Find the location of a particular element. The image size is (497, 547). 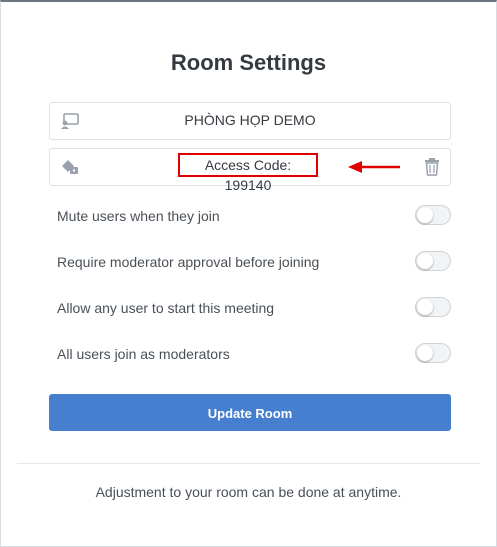

room-name-field: PHÒNG HỌP DEMO is located at coordinates (250, 121).